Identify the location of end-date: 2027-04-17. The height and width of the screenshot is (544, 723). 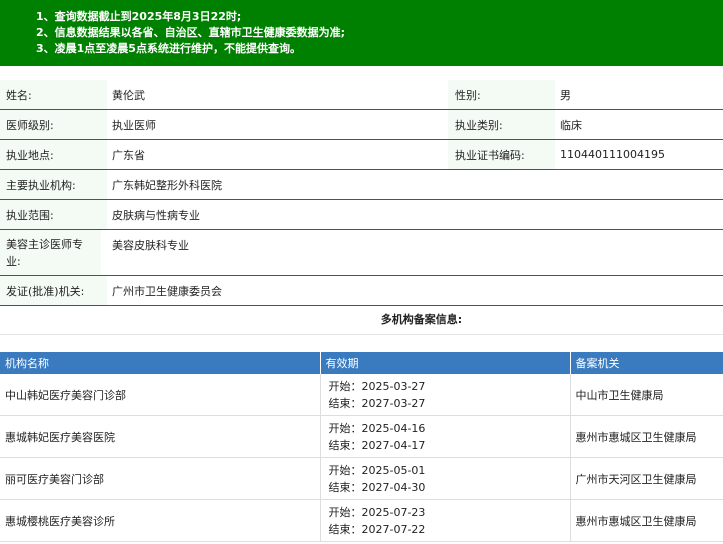
(393, 445).